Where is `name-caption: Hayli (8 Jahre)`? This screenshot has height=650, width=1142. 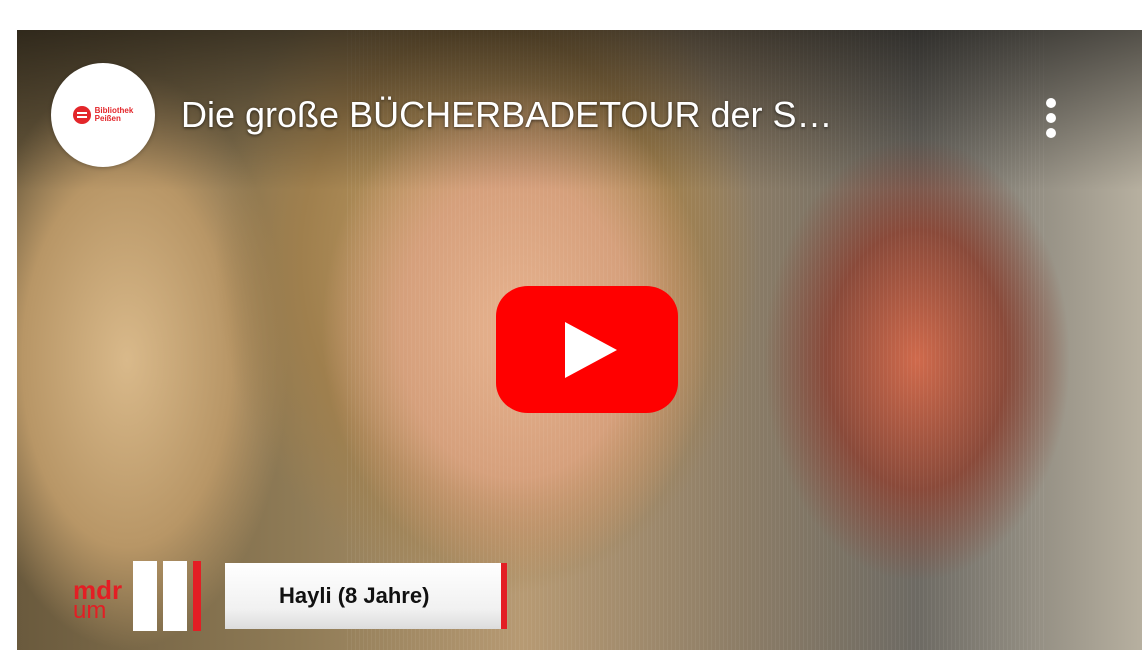 name-caption: Hayli (8 Jahre) is located at coordinates (366, 596).